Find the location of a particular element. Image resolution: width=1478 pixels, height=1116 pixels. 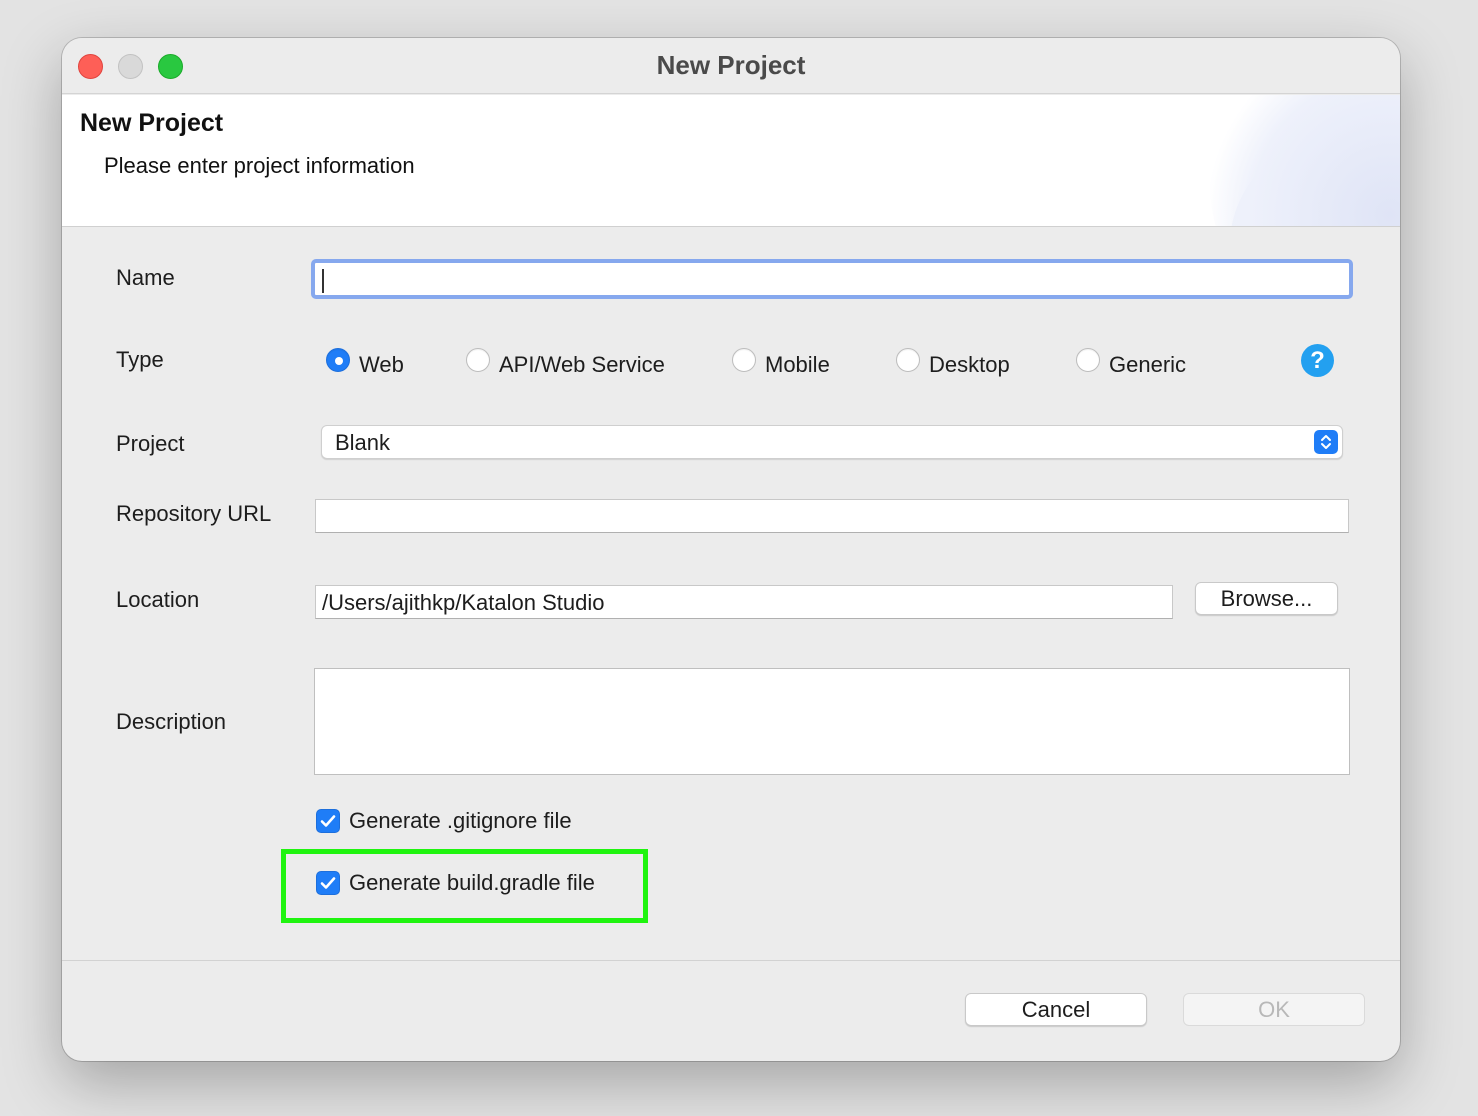

type-radio-label: Desktop is located at coordinates (969, 364).